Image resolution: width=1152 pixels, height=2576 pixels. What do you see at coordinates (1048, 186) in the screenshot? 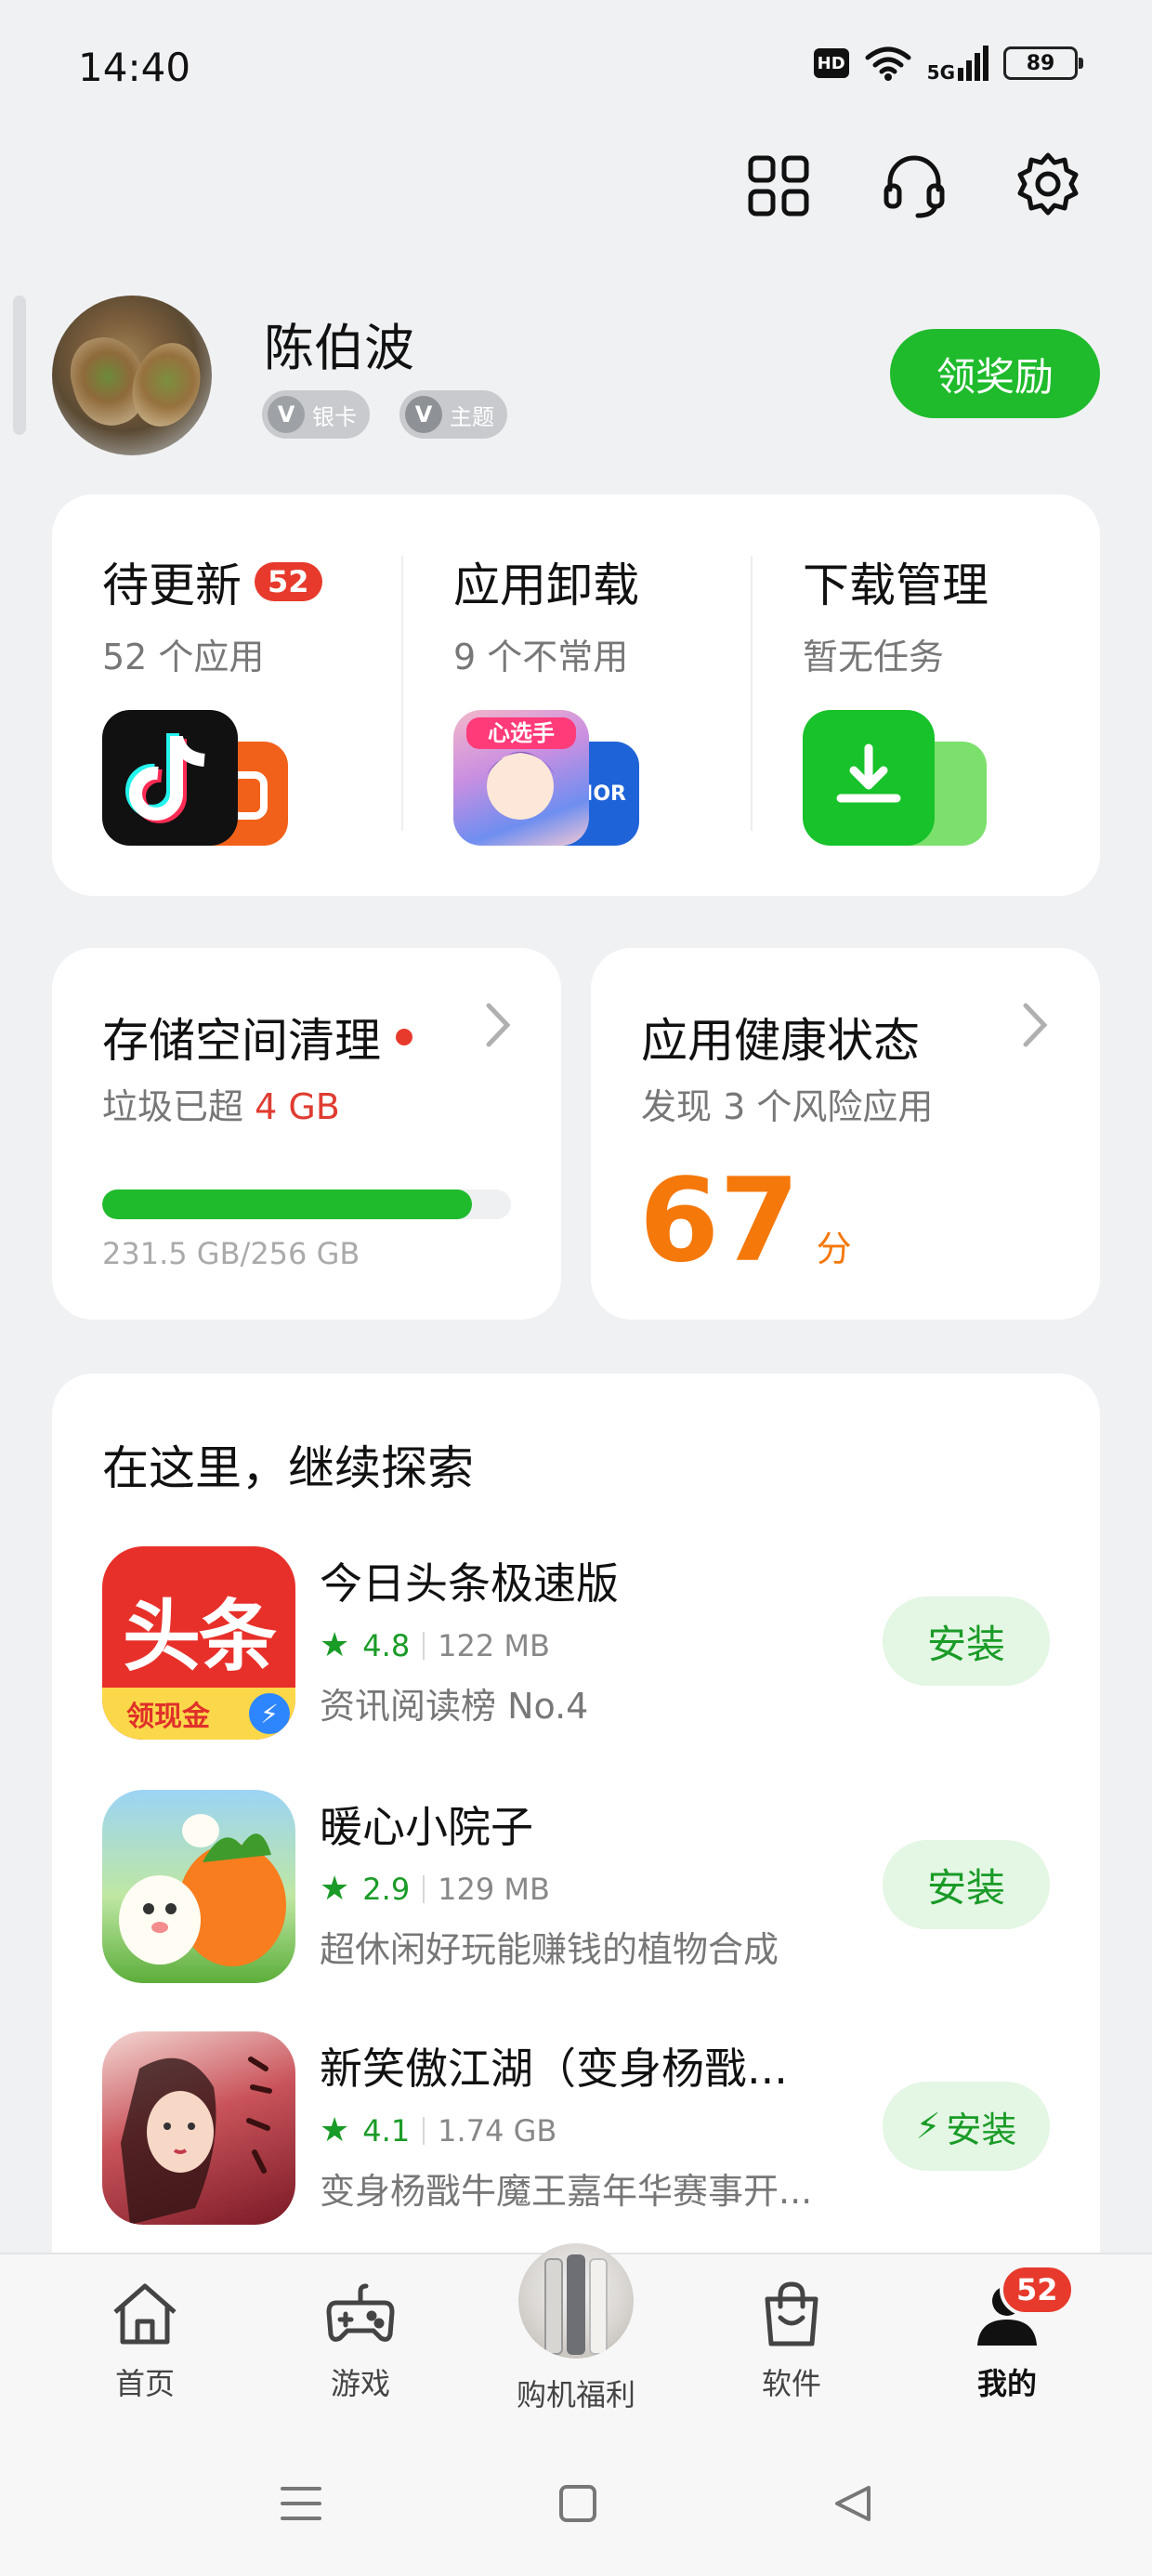
I see `gear-icon` at bounding box center [1048, 186].